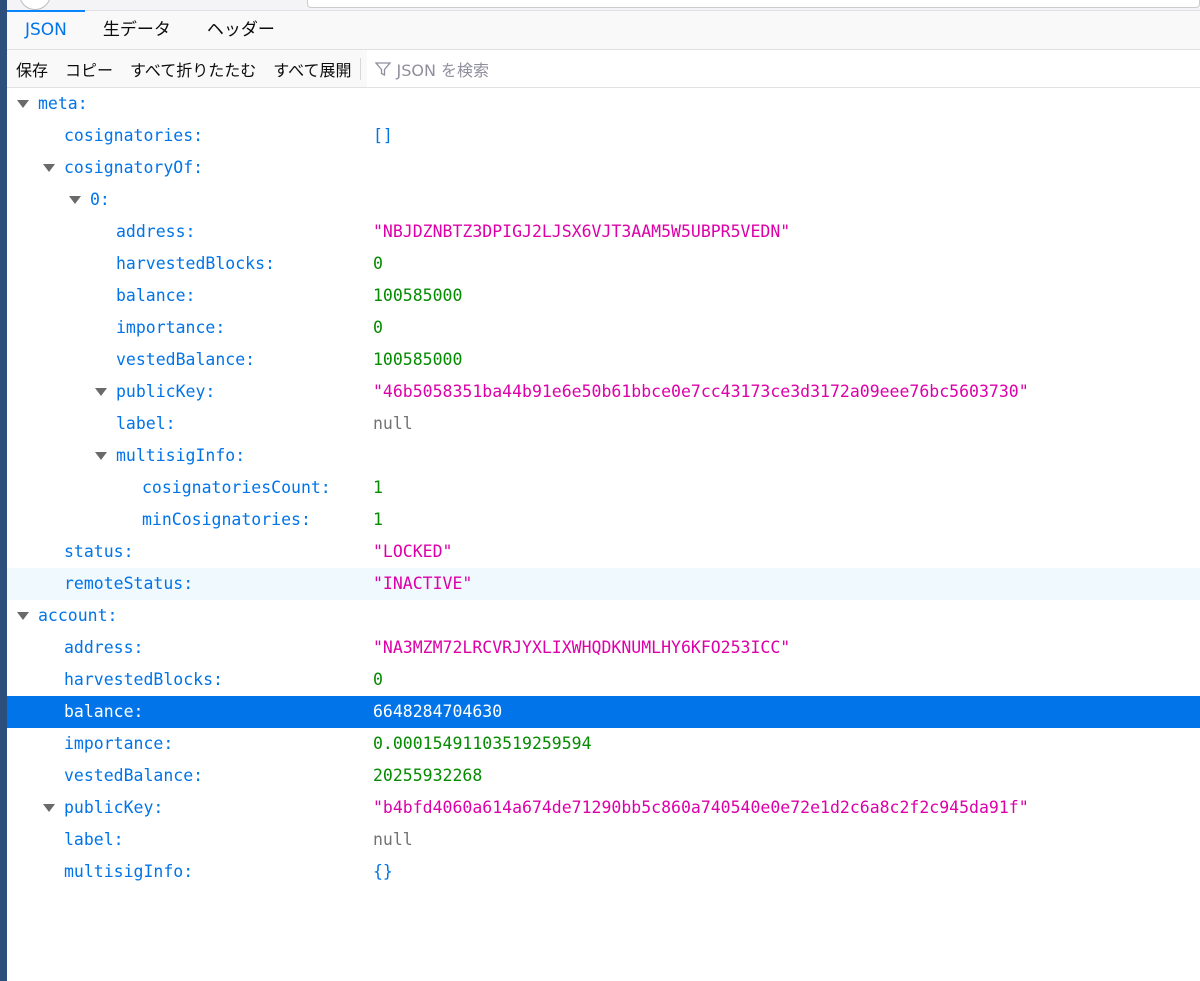 This screenshot has height=981, width=1200. I want to click on tree-row: cosignatoriesCount: 1, so click(603, 488).